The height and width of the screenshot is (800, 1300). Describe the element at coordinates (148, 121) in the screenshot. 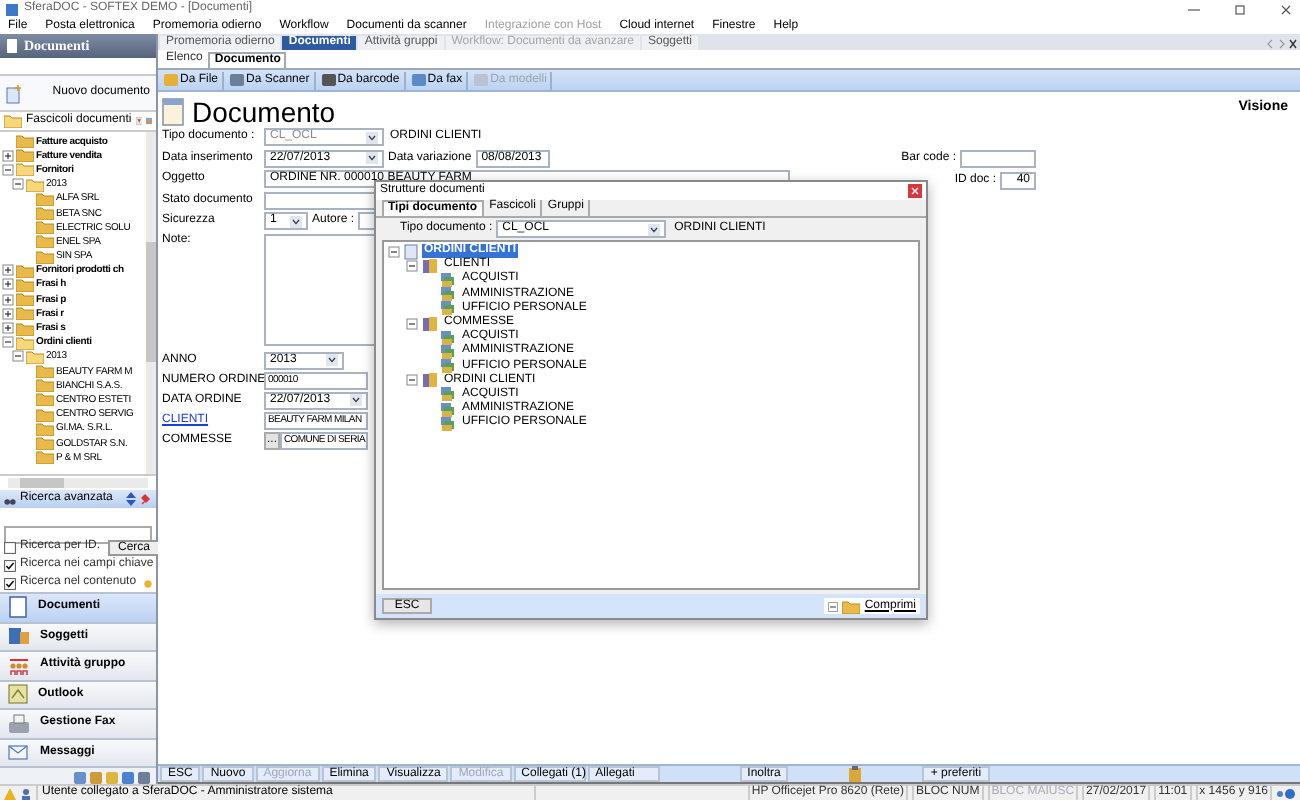

I see `folder-tool-icon` at that location.